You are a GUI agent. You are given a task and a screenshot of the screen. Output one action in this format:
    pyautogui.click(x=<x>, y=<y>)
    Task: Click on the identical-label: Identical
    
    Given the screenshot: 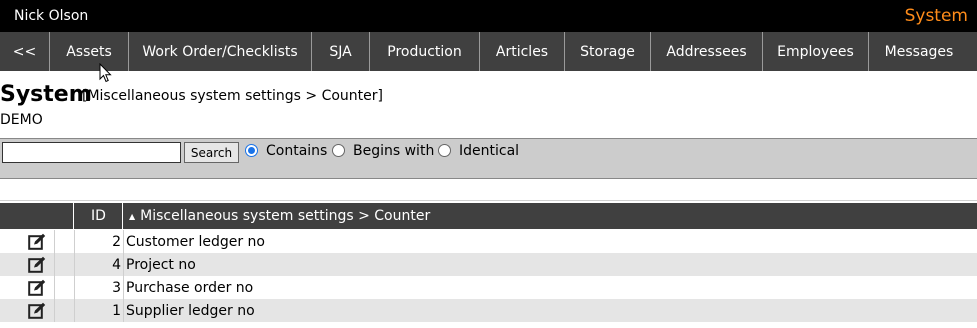 What is the action you would take?
    pyautogui.click(x=489, y=151)
    